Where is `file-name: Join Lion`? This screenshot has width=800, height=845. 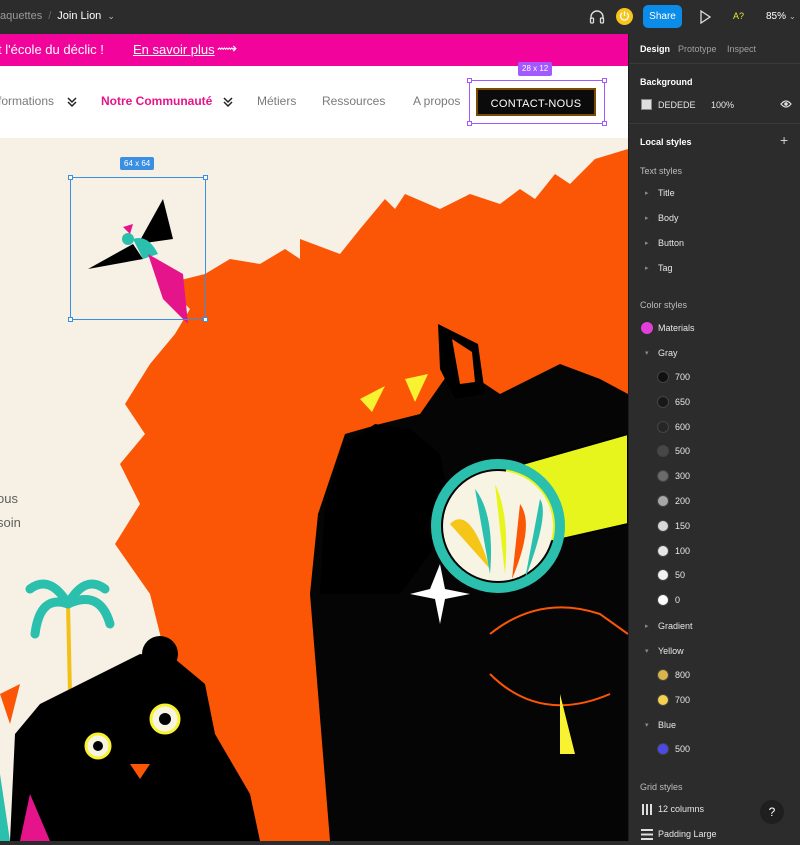
file-name: Join Lion is located at coordinates (79, 16).